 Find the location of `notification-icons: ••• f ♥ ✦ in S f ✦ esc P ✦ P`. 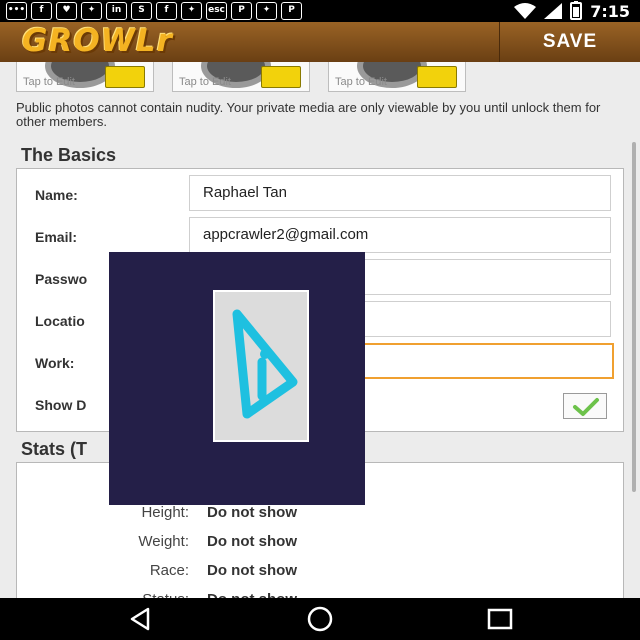

notification-icons: ••• f ♥ ✦ in S f ✦ esc P ✦ P is located at coordinates (154, 11).